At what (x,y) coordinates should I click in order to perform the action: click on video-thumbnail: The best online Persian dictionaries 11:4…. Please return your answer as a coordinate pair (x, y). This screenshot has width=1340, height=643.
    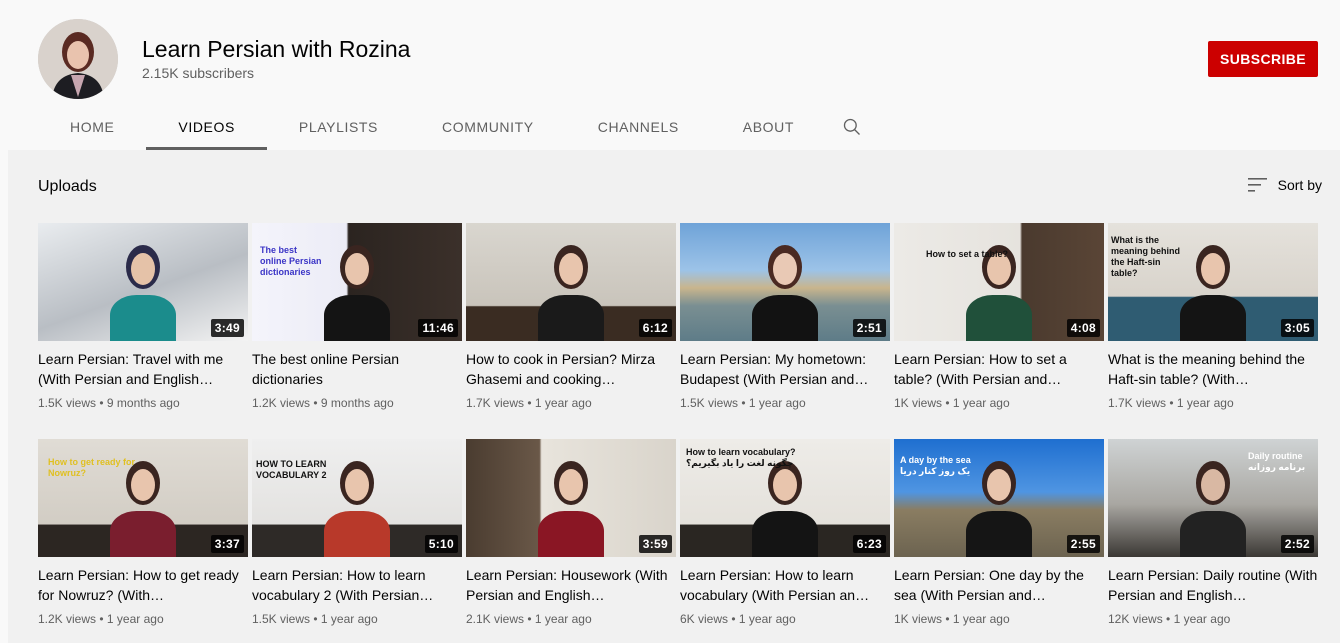
    Looking at the image, I should click on (357, 282).